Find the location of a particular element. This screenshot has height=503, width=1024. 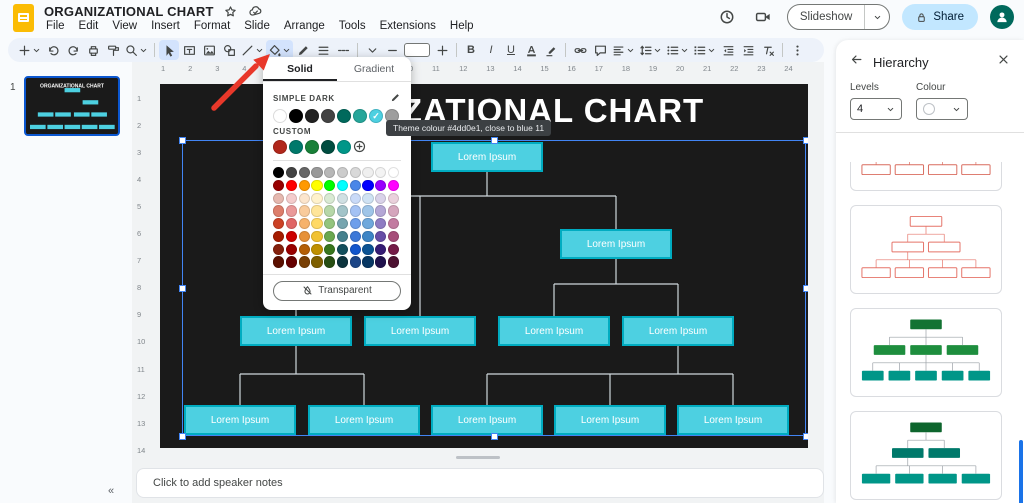

decrease-indent-button is located at coordinates (728, 50).